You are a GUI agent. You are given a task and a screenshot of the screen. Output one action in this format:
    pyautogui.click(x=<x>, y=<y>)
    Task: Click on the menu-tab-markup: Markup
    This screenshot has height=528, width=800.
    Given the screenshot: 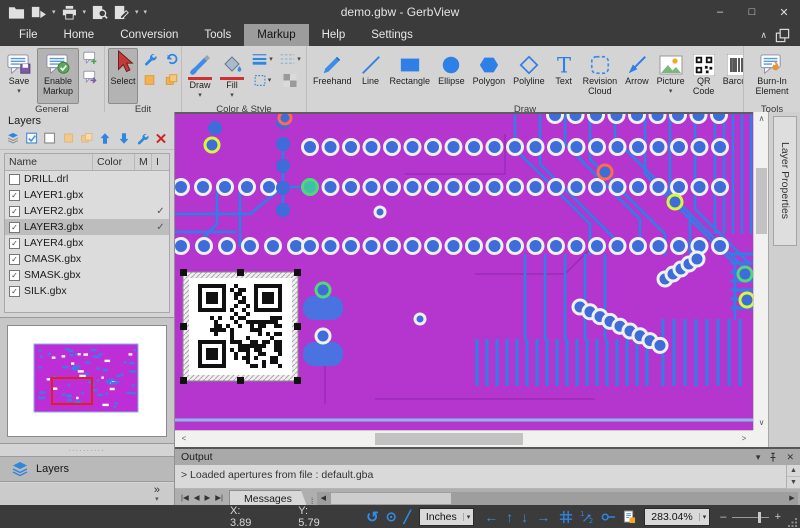 What is the action you would take?
    pyautogui.click(x=276, y=35)
    